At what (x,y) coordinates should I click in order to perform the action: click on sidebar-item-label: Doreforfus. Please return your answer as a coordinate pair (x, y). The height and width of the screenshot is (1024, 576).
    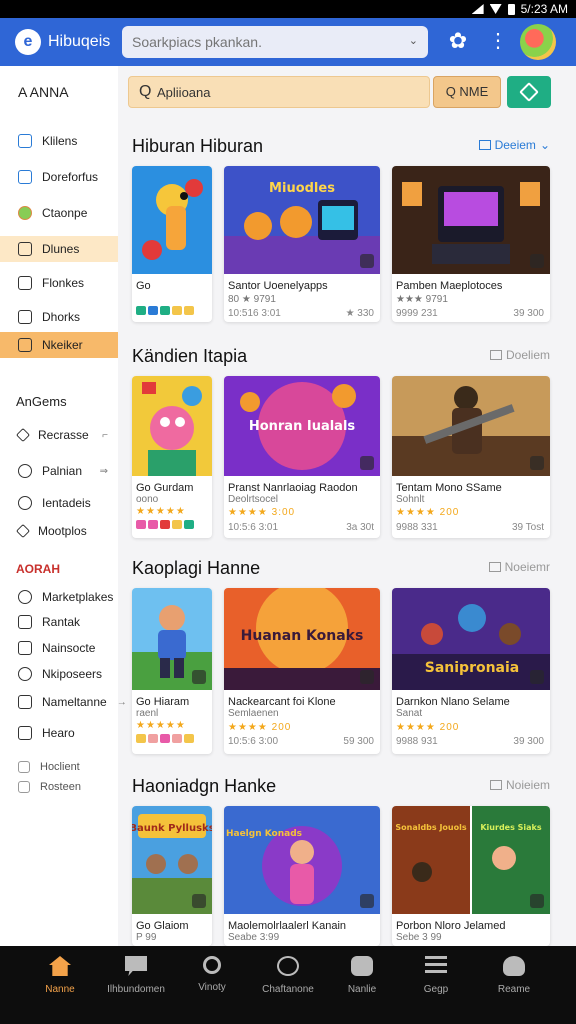
    Looking at the image, I should click on (70, 177).